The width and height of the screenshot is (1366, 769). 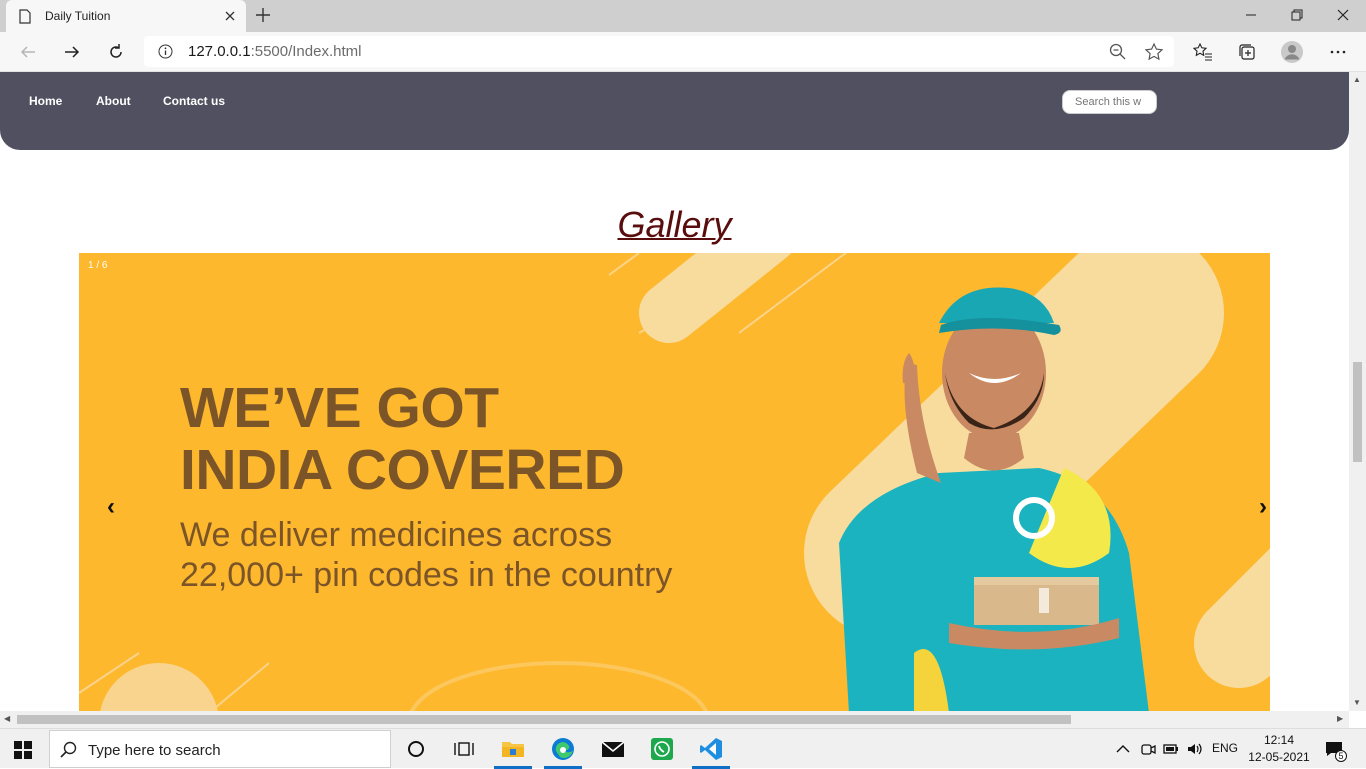 What do you see at coordinates (263, 15) in the screenshot?
I see `new-tab-icon` at bounding box center [263, 15].